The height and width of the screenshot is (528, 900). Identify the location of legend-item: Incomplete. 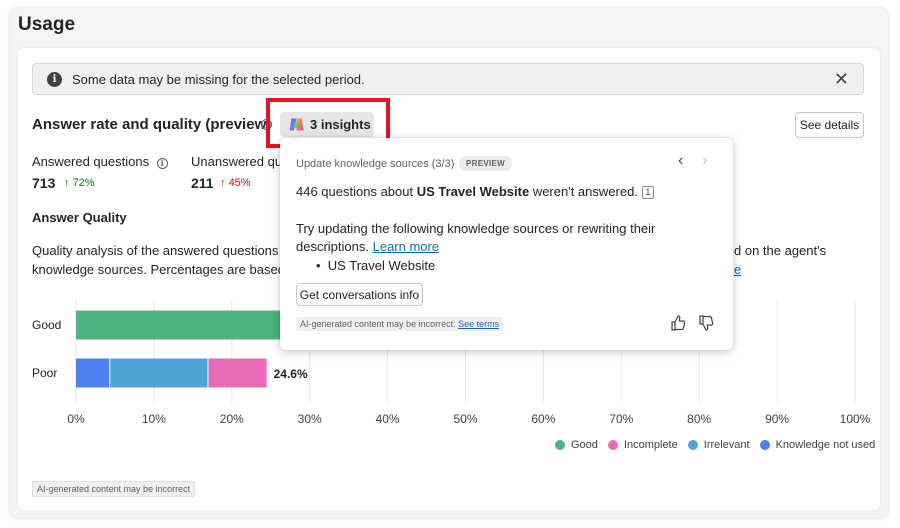
(642, 445).